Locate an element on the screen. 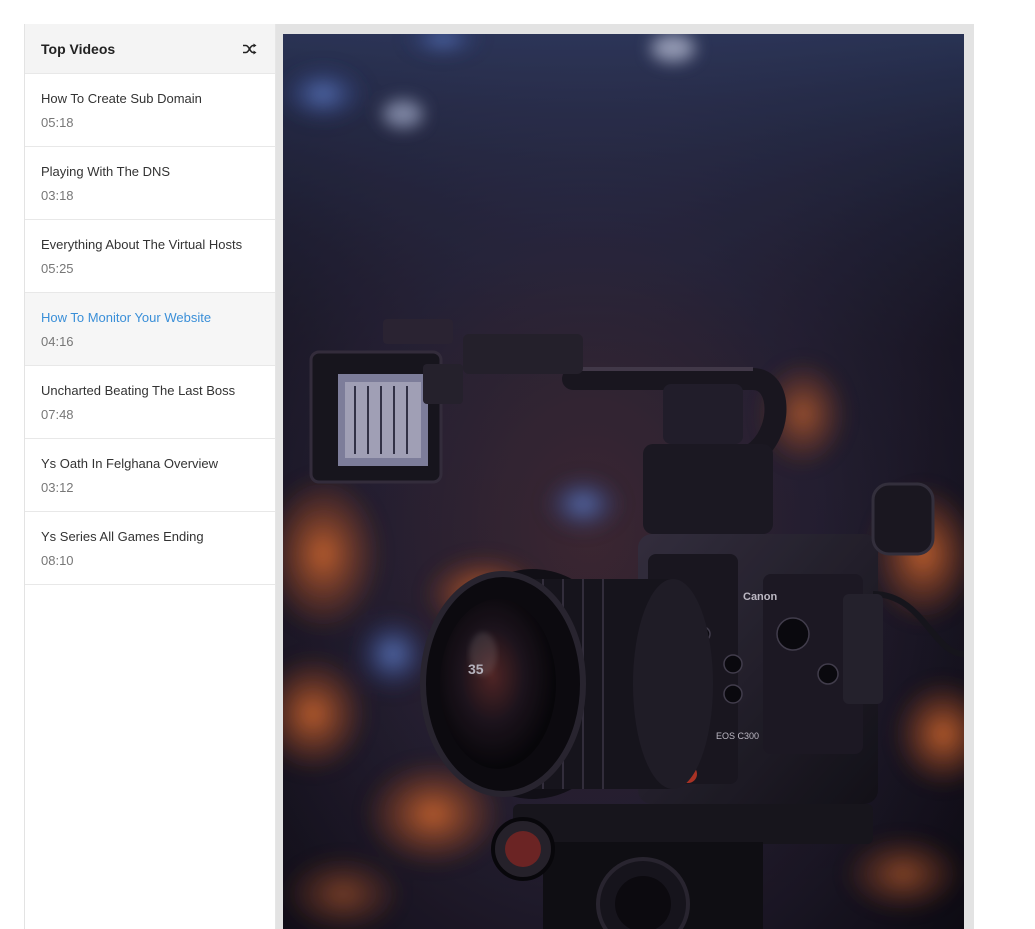  playlist-title: Top Videos is located at coordinates (78, 48).